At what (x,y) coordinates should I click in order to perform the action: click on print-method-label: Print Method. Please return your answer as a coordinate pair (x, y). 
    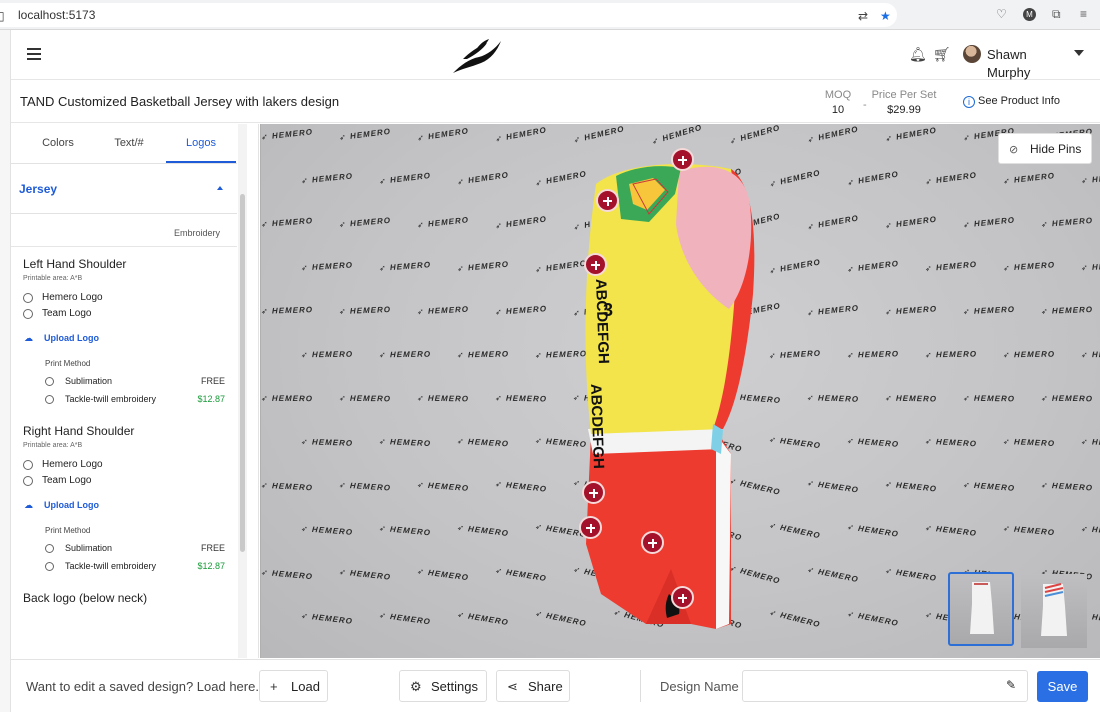
    Looking at the image, I should click on (68, 530).